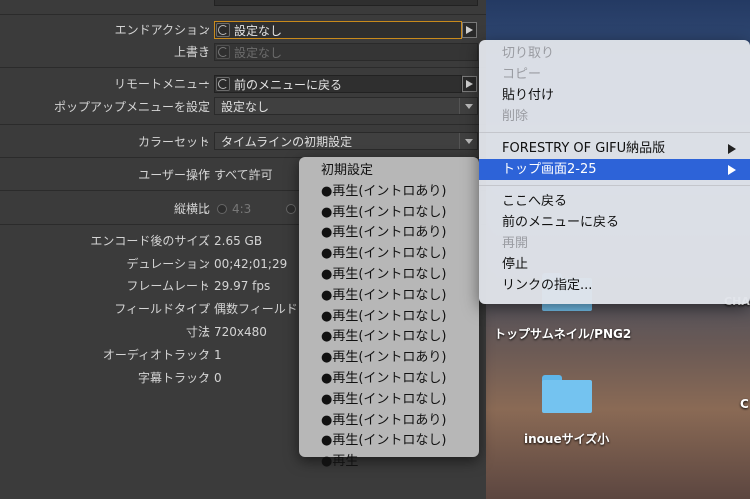  Describe the element at coordinates (242, 209) in the screenshot. I see `aspect-option-4-3: 4:3` at that location.